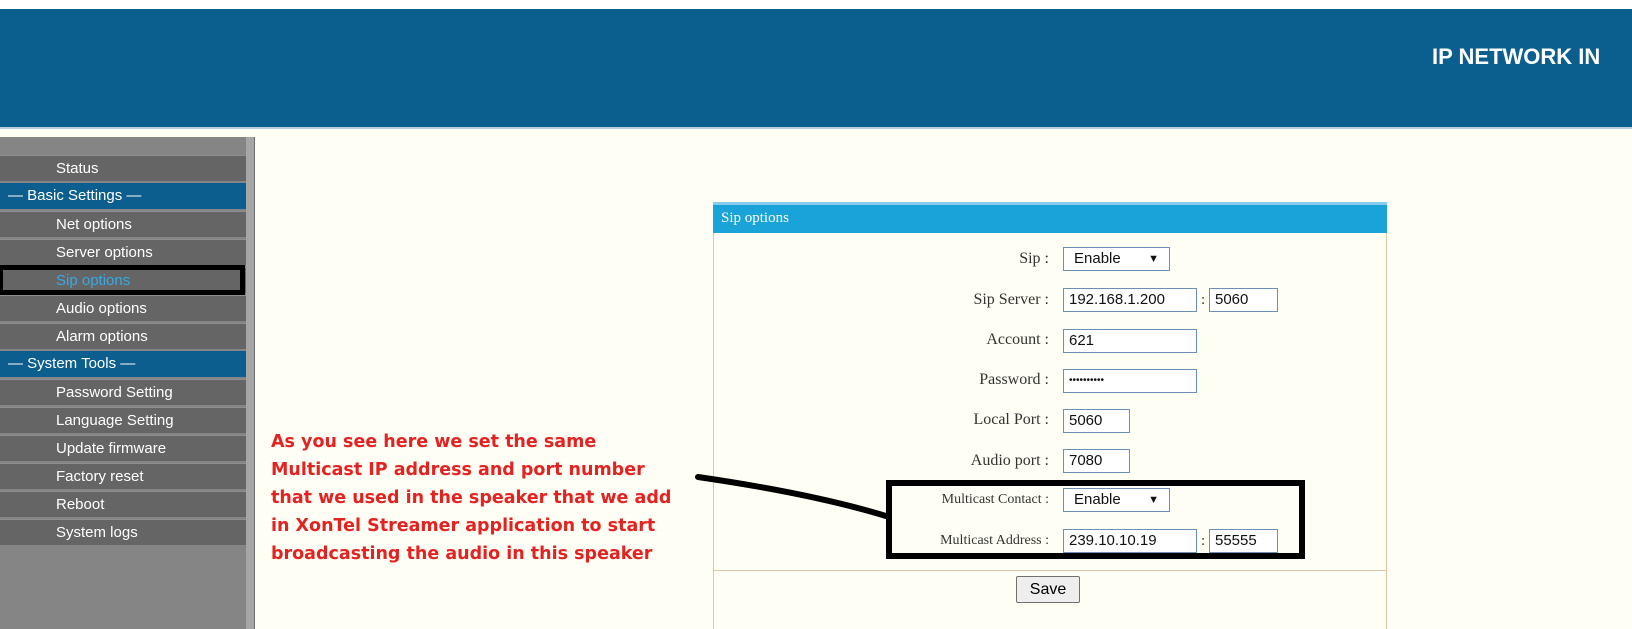  What do you see at coordinates (1096, 461) in the screenshot?
I see `audio-port-input: 7080` at bounding box center [1096, 461].